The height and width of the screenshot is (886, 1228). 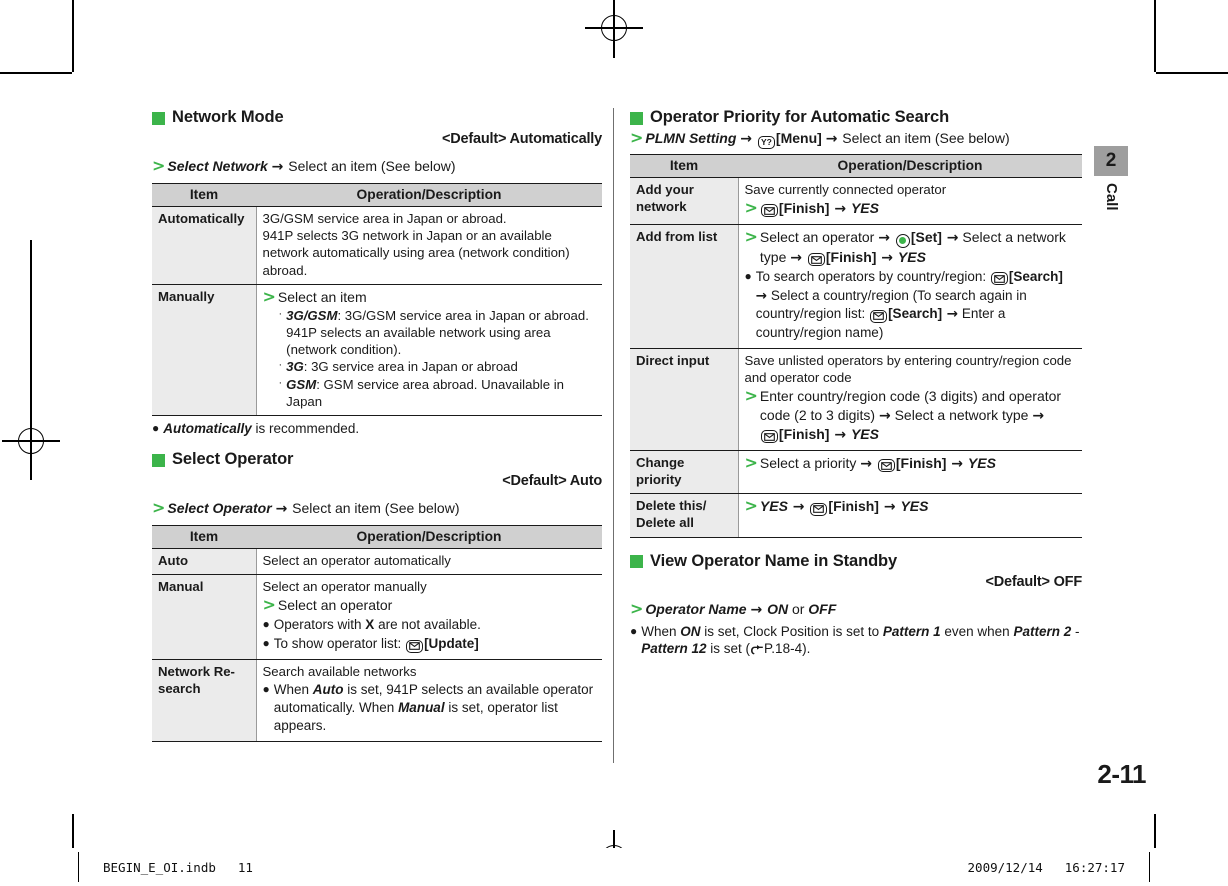 What do you see at coordinates (684, 472) in the screenshot?
I see `row-item-change-priority: Change priority` at bounding box center [684, 472].